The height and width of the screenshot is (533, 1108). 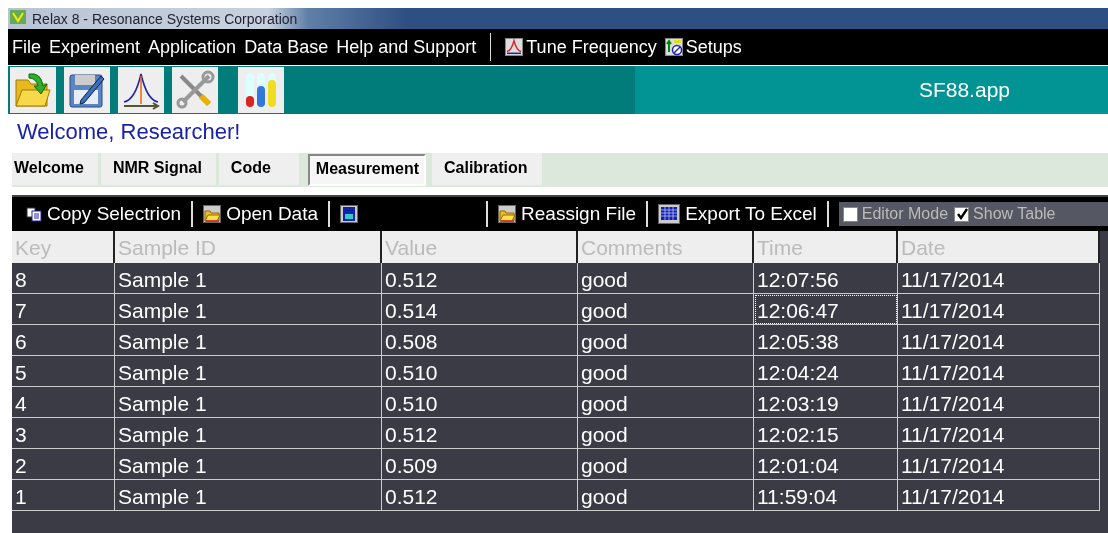 What do you see at coordinates (33, 90) in the screenshot?
I see `folder-arrow-icon` at bounding box center [33, 90].